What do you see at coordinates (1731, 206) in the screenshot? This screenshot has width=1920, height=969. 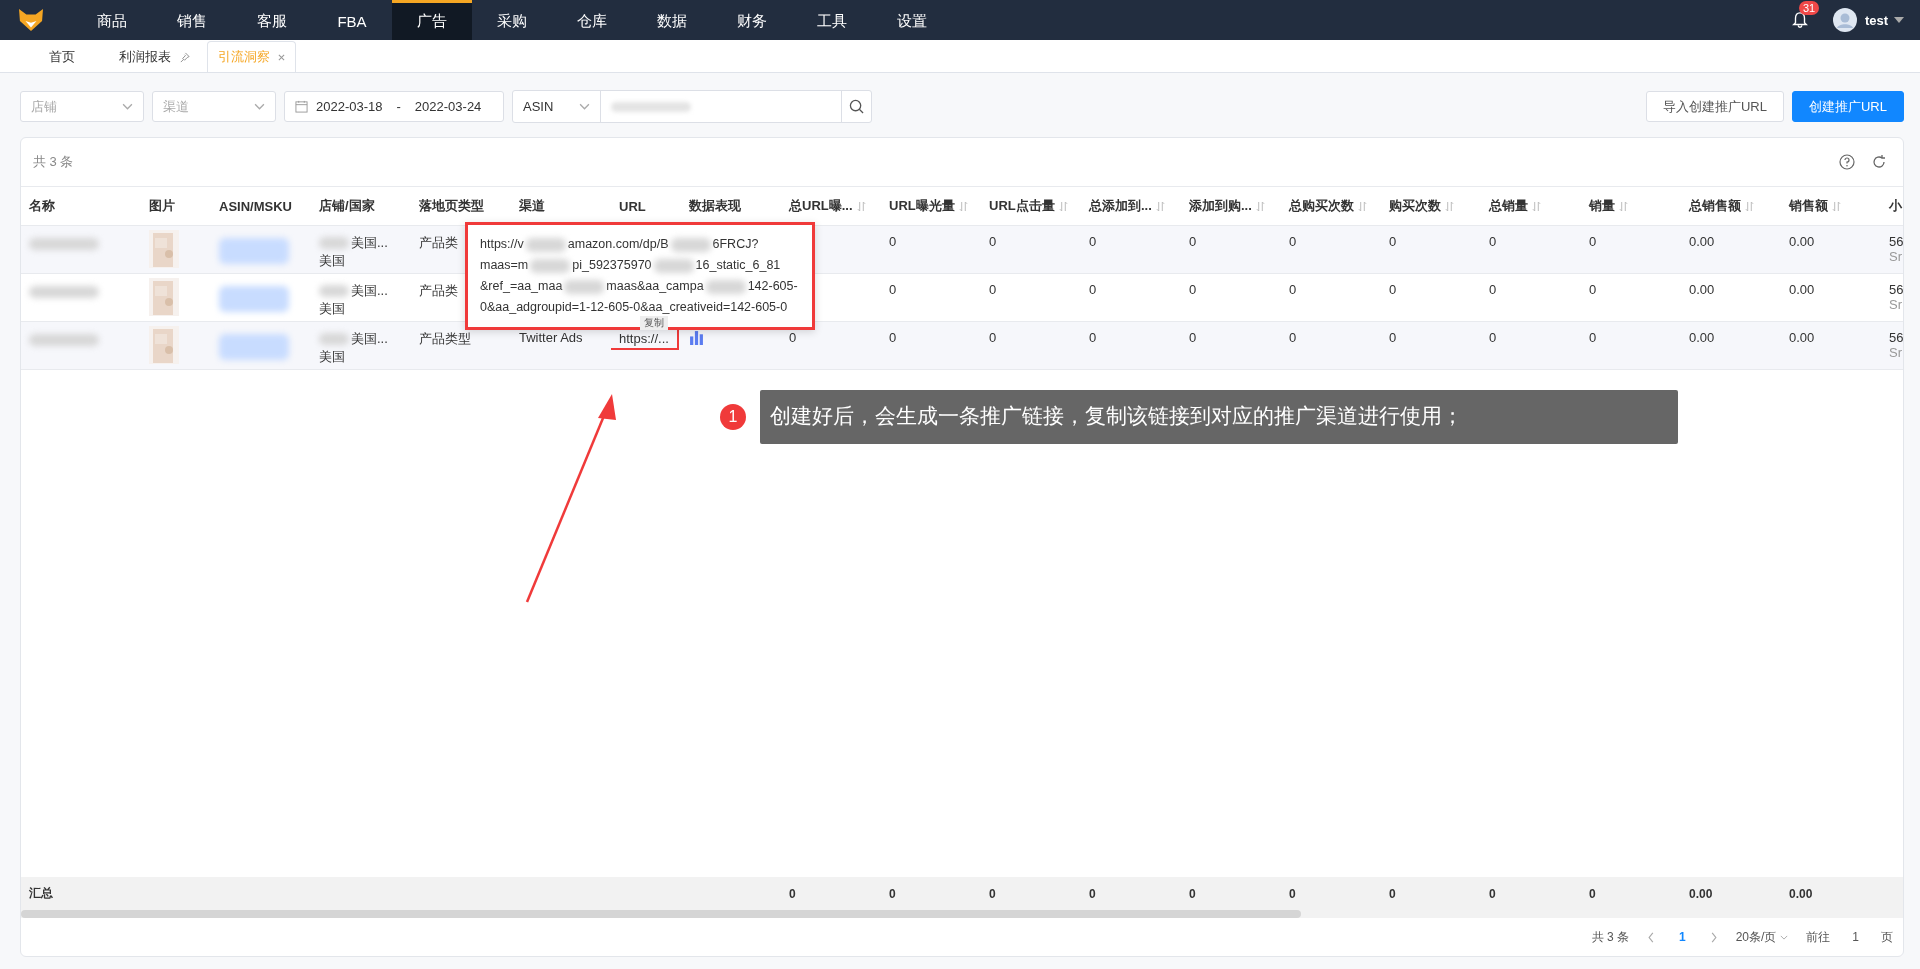 I see `column-header: 总销售额` at bounding box center [1731, 206].